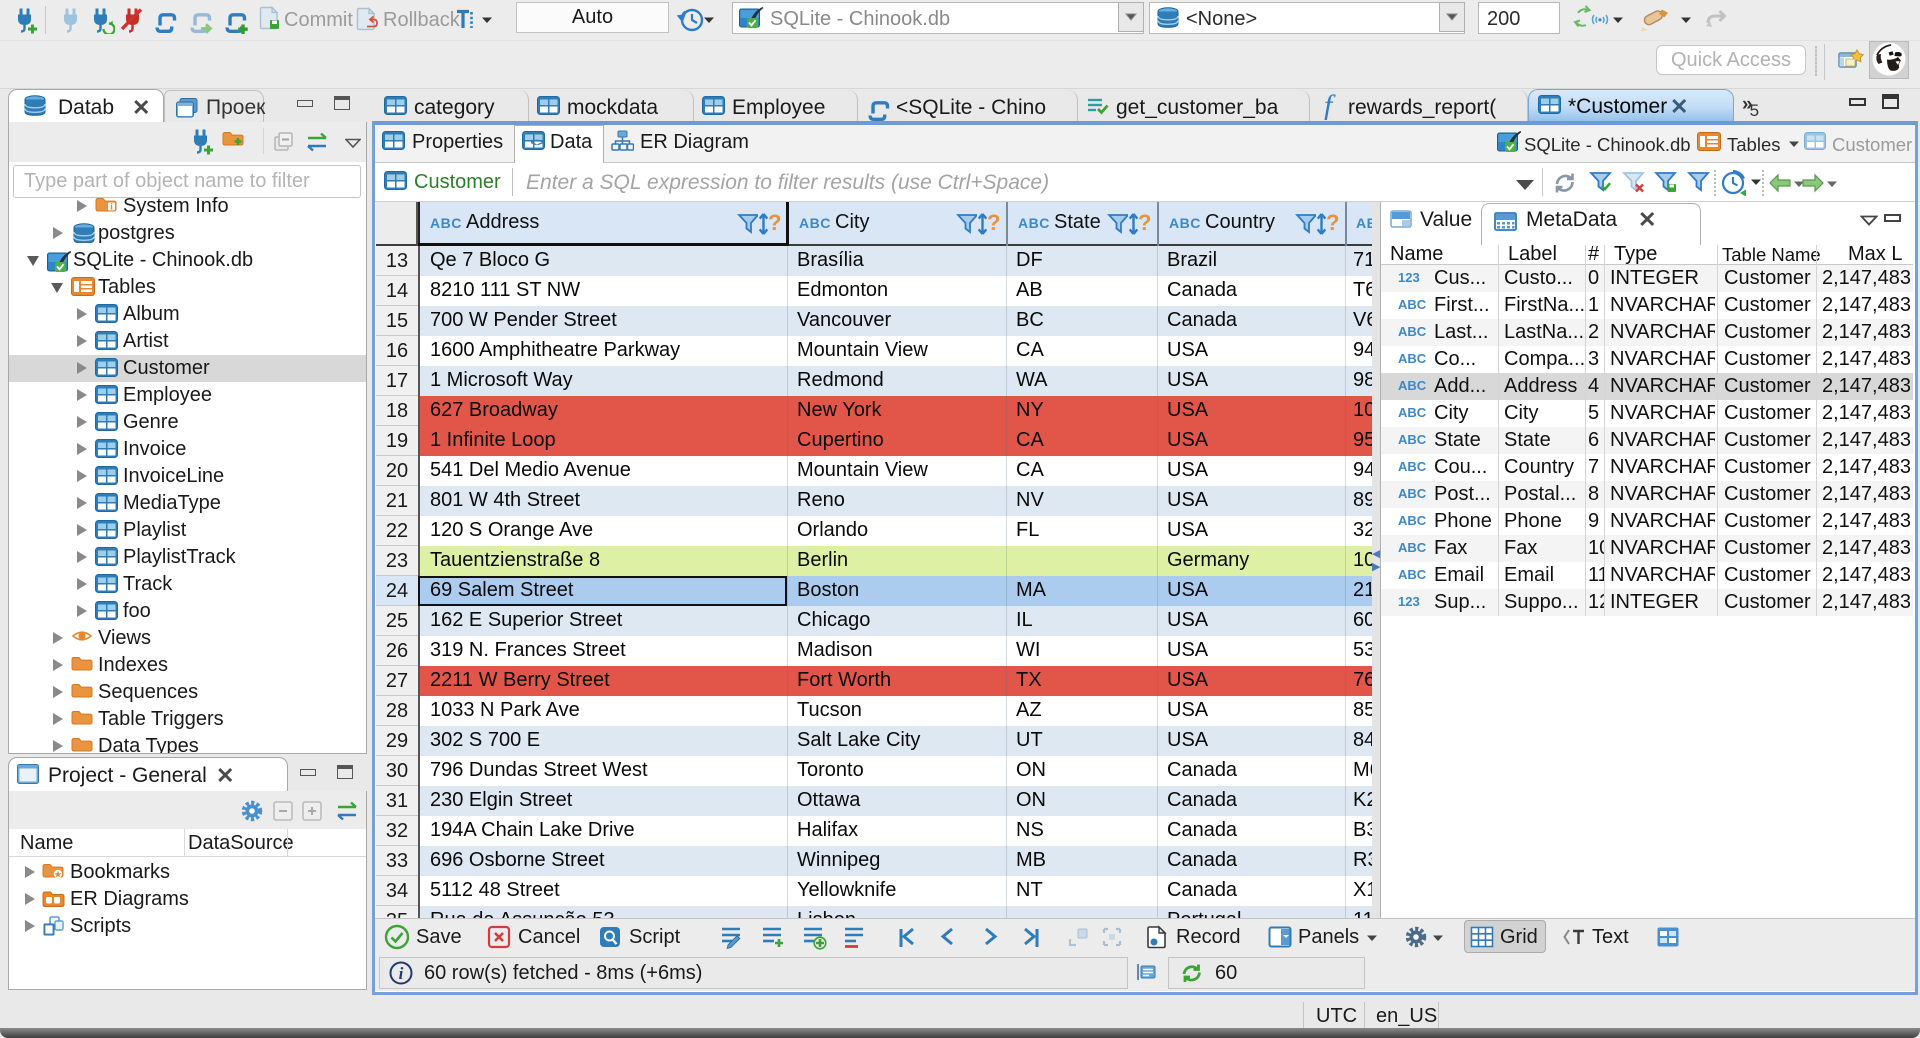 The image size is (1920, 1038). Describe the element at coordinates (1330, 106) in the screenshot. I see `svg-text: f` at that location.